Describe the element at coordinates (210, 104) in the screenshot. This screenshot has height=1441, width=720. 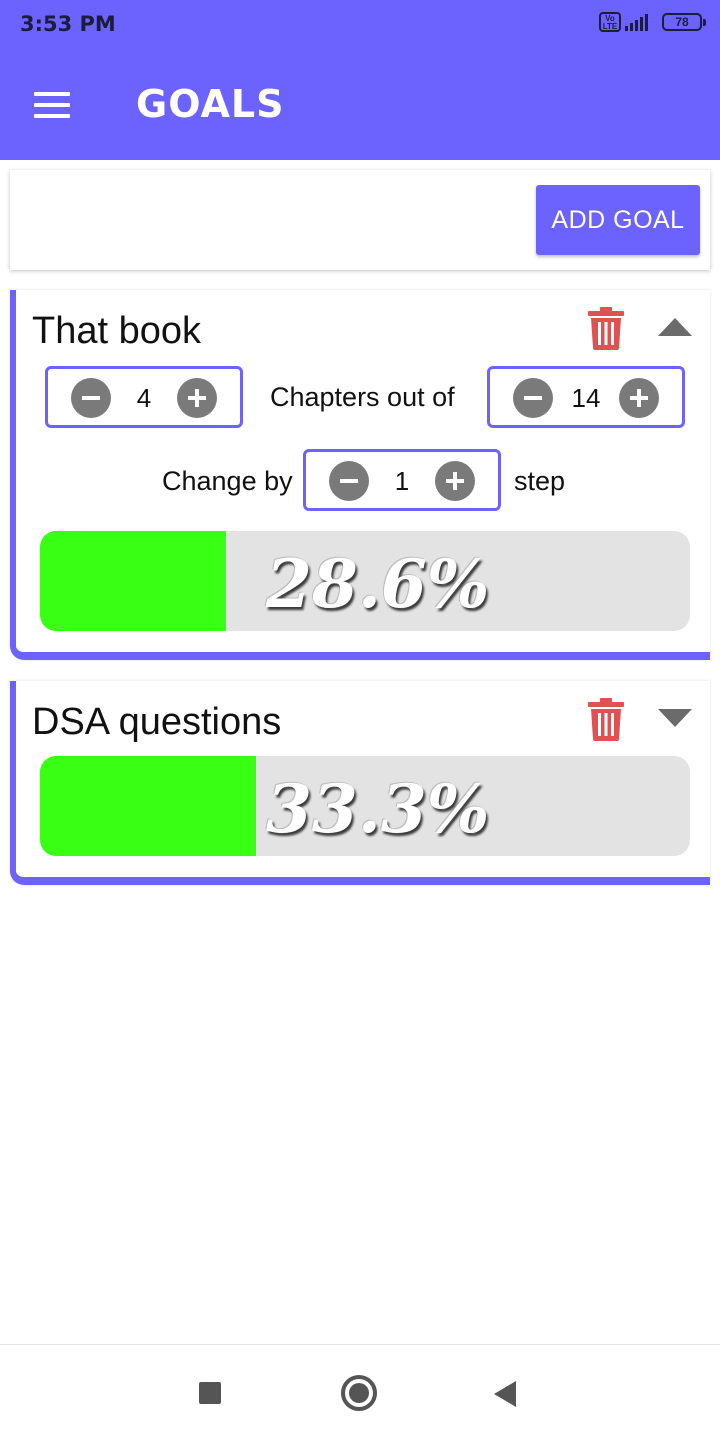
I see `page-title: GOALS` at that location.